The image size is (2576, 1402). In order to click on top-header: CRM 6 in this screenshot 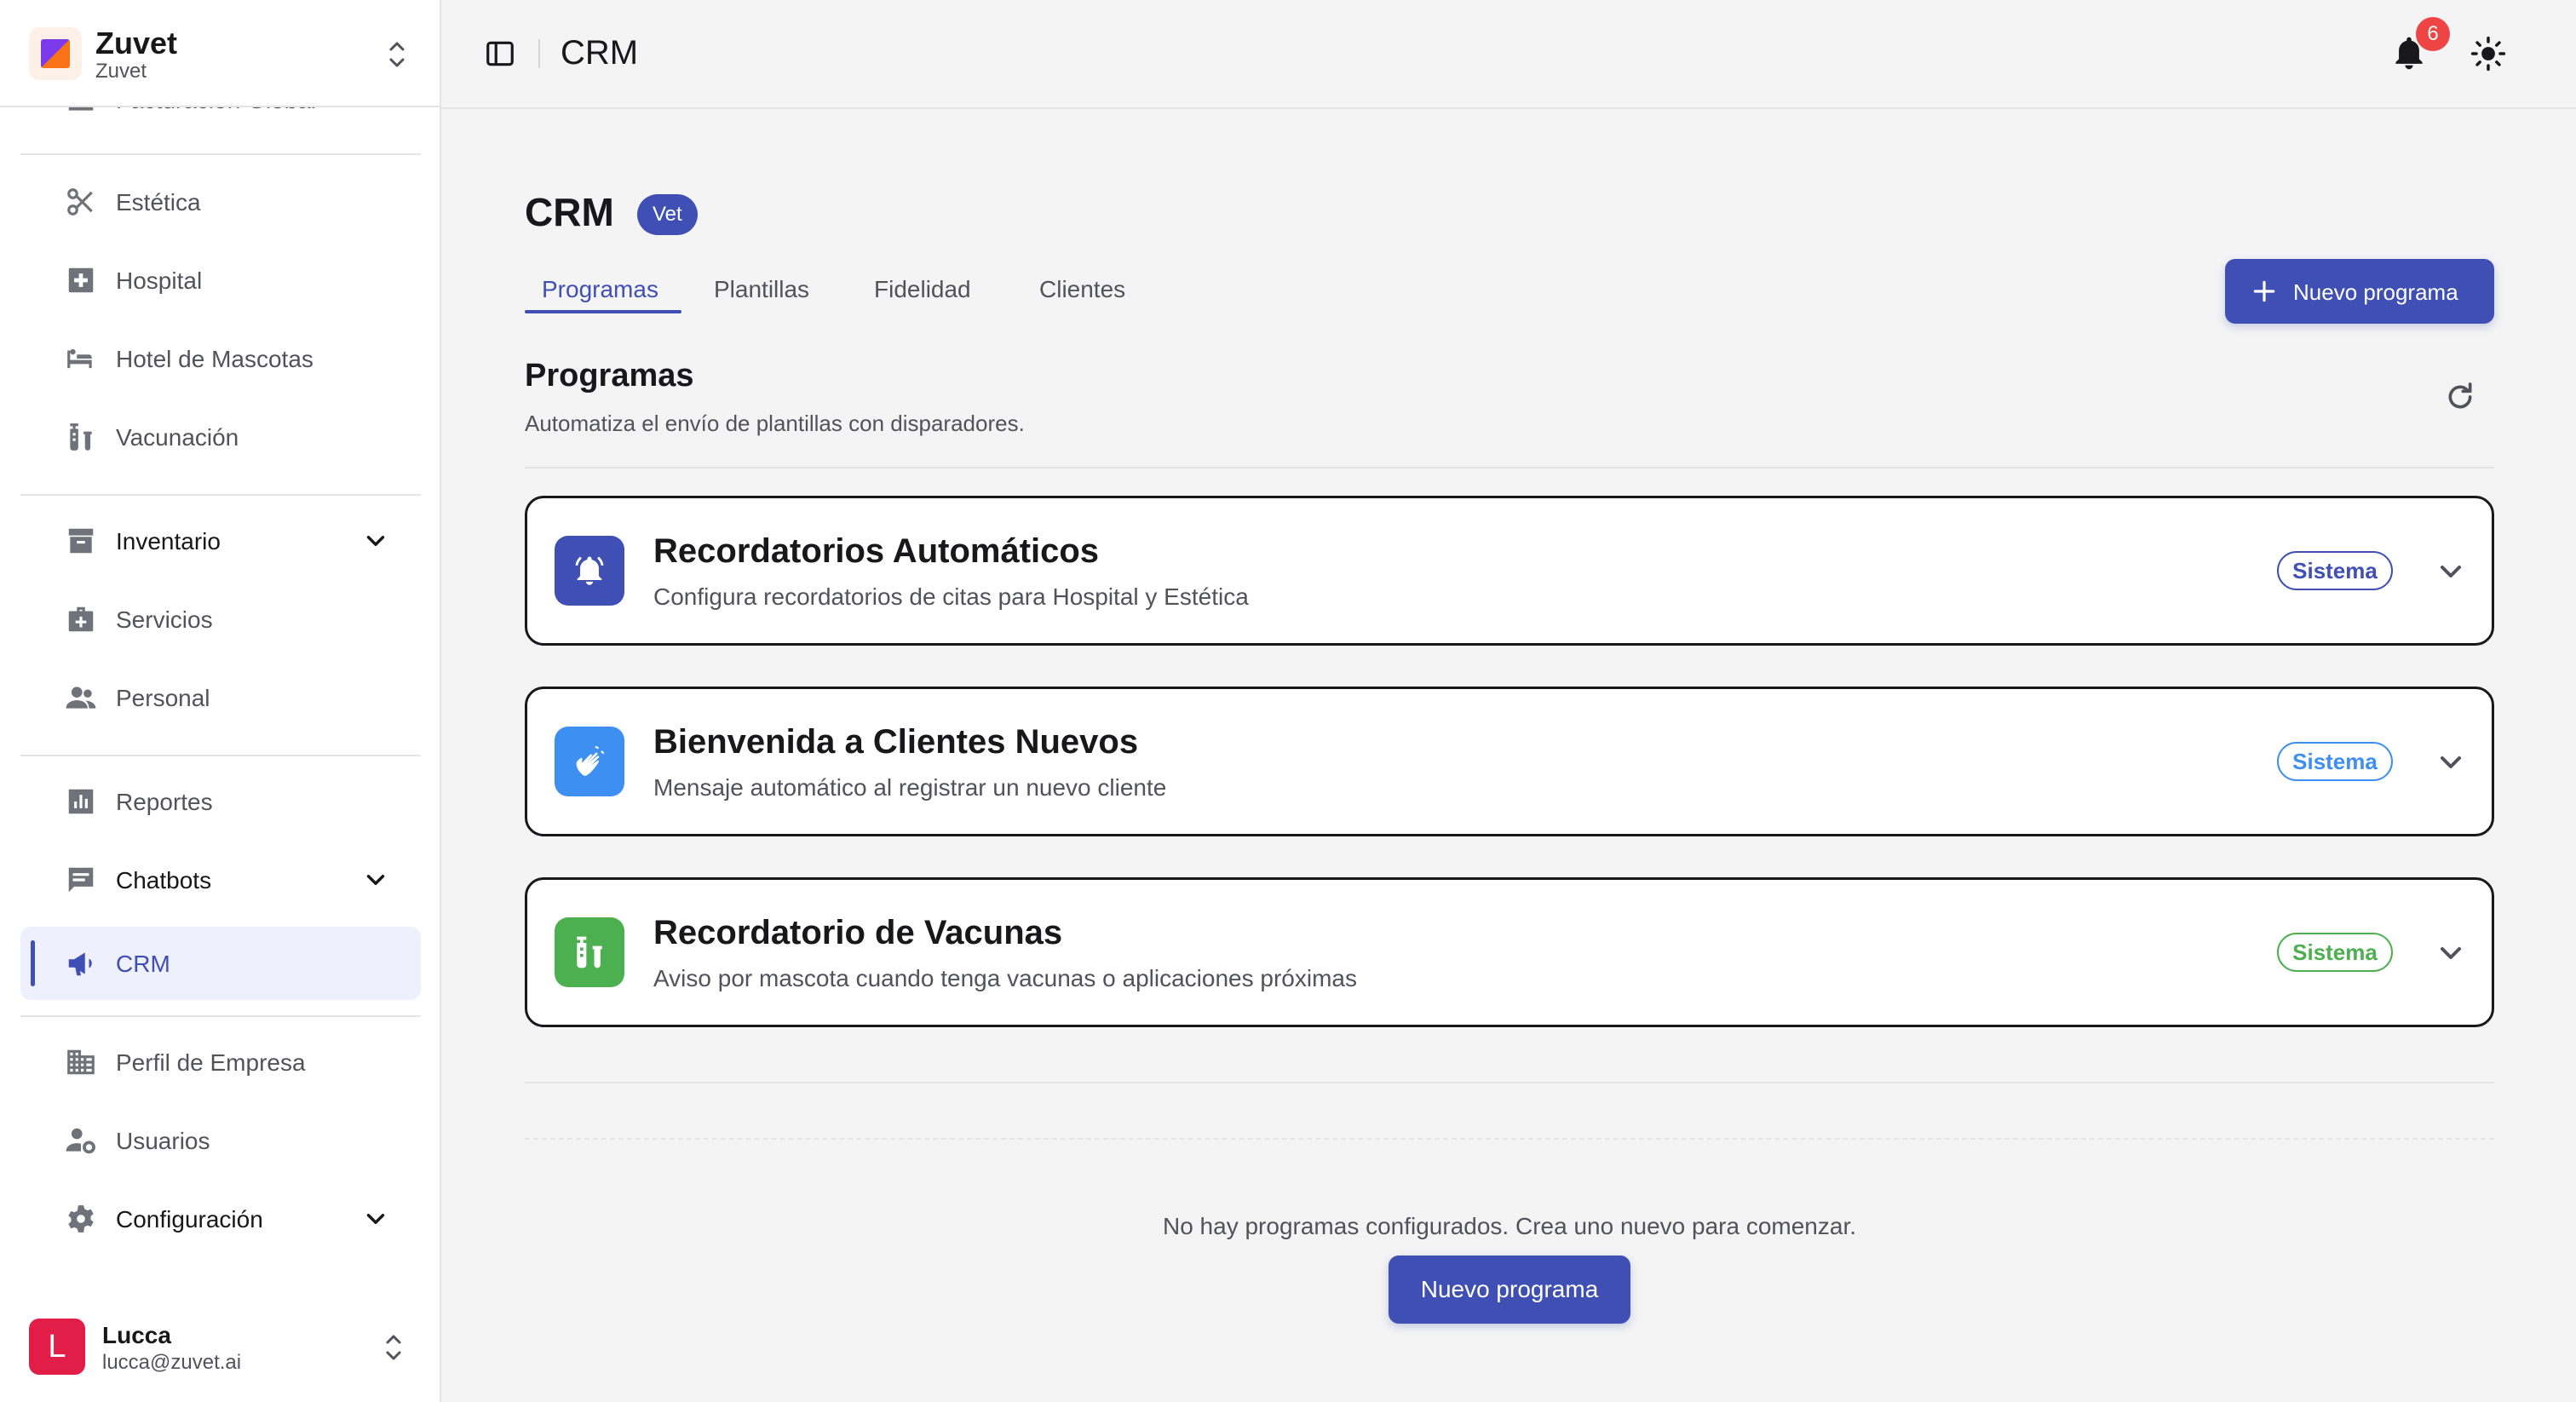, I will do `click(1509, 54)`.